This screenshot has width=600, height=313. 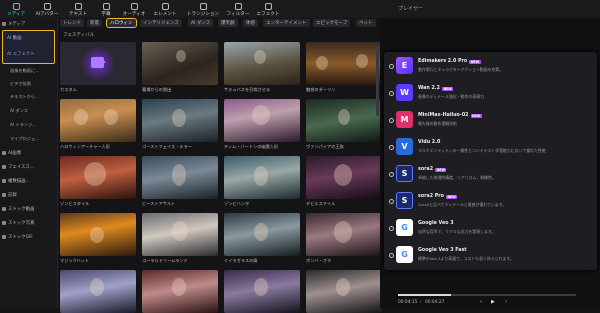 What do you see at coordinates (75, 203) in the screenshot?
I see `template-caption: ゾンビスタイル` at bounding box center [75, 203].